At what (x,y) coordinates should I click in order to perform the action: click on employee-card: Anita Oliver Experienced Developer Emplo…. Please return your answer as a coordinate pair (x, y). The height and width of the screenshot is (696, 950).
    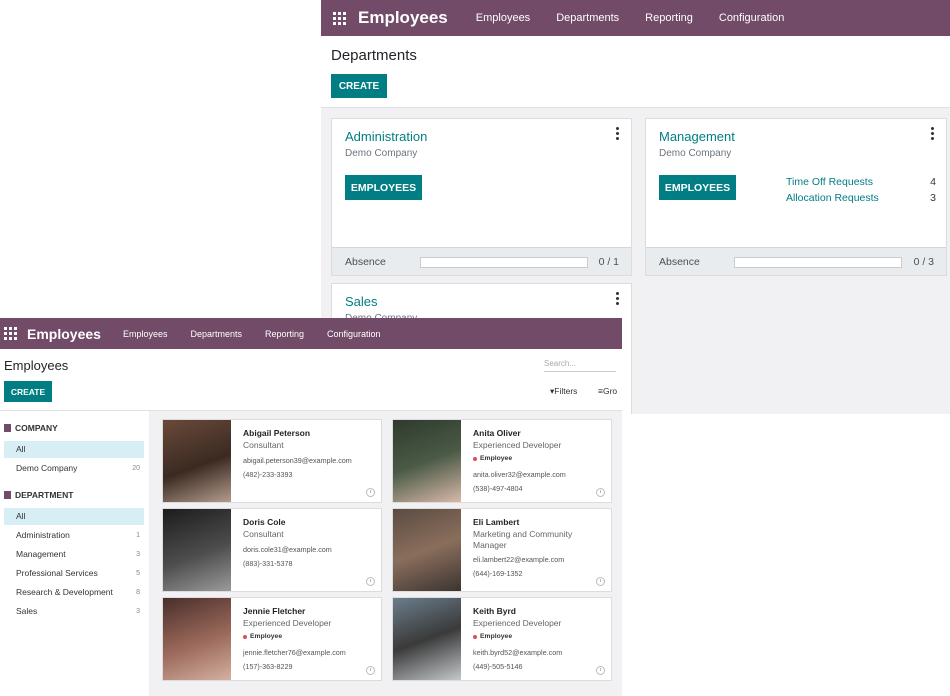
    Looking at the image, I should click on (502, 461).